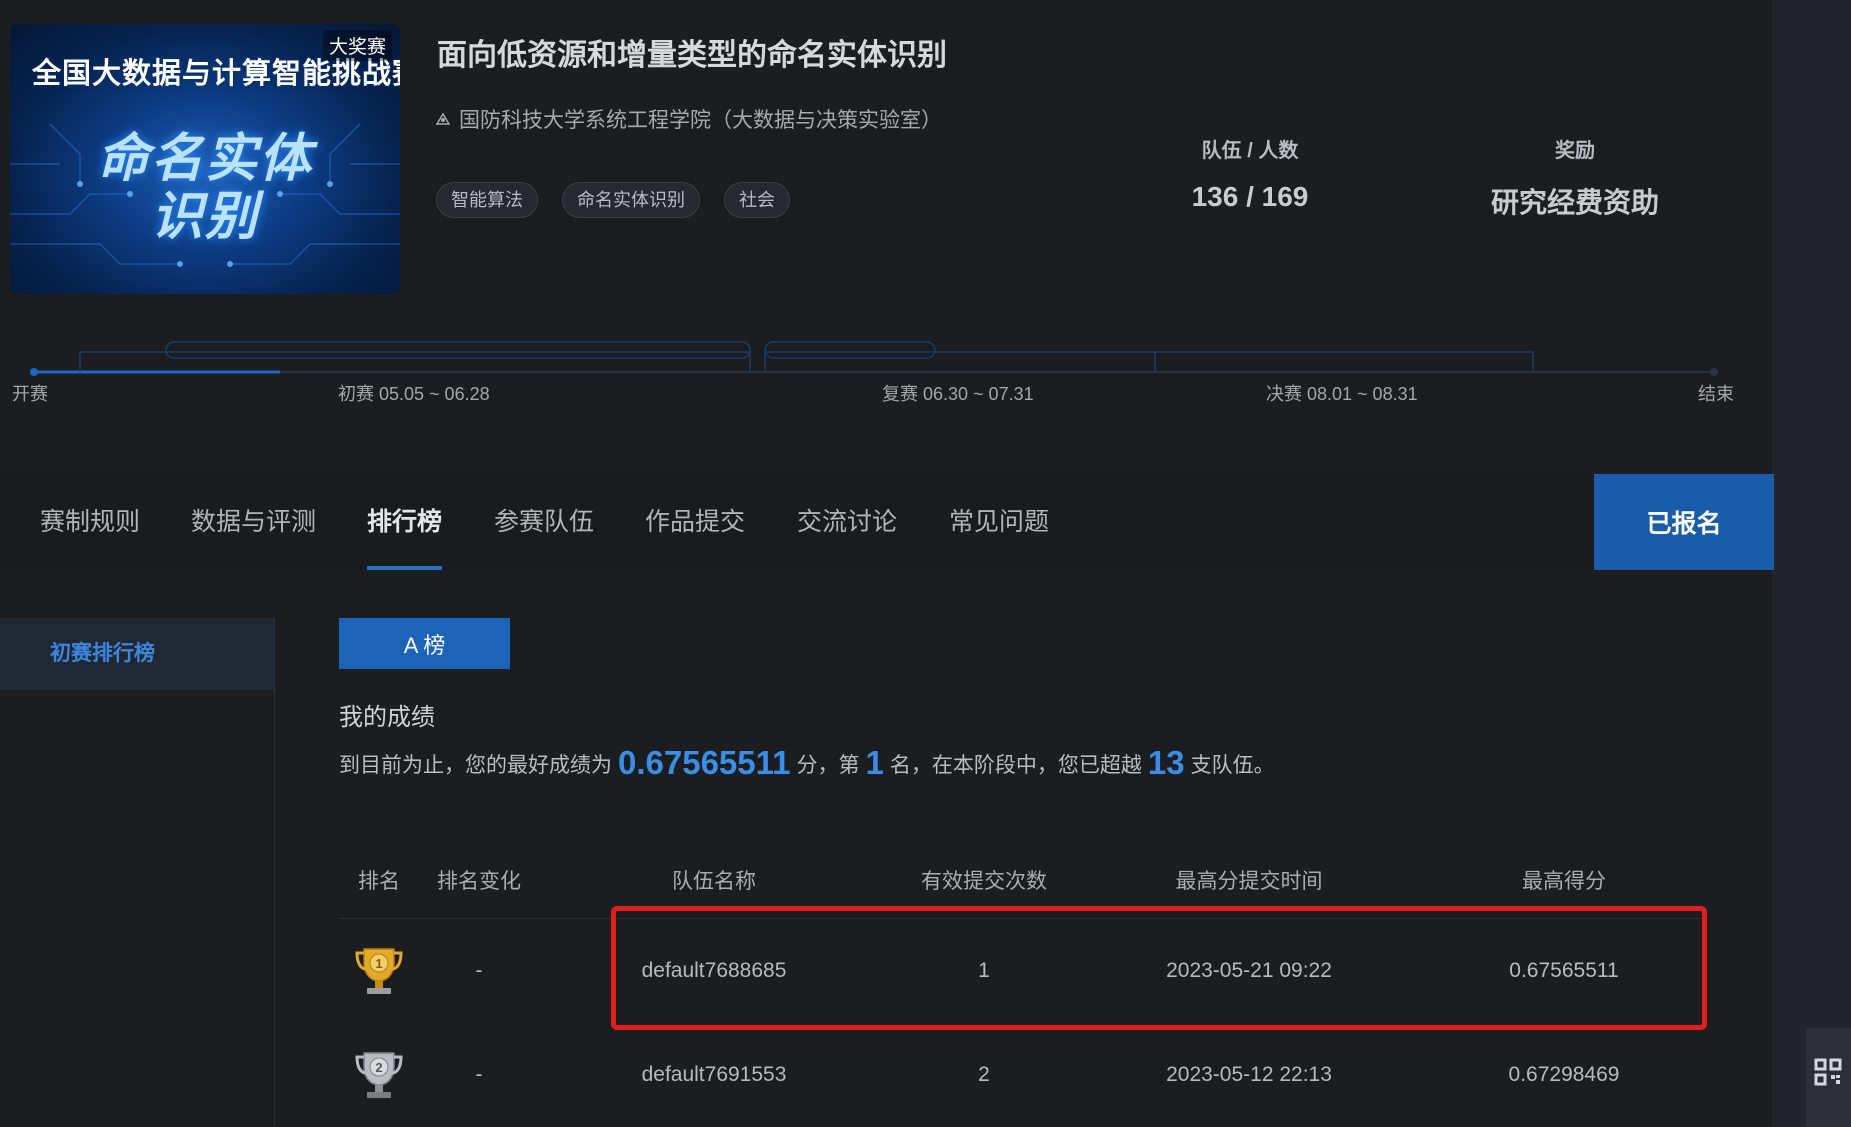 The image size is (1851, 1127). What do you see at coordinates (443, 118) in the screenshot?
I see `organization-icon` at bounding box center [443, 118].